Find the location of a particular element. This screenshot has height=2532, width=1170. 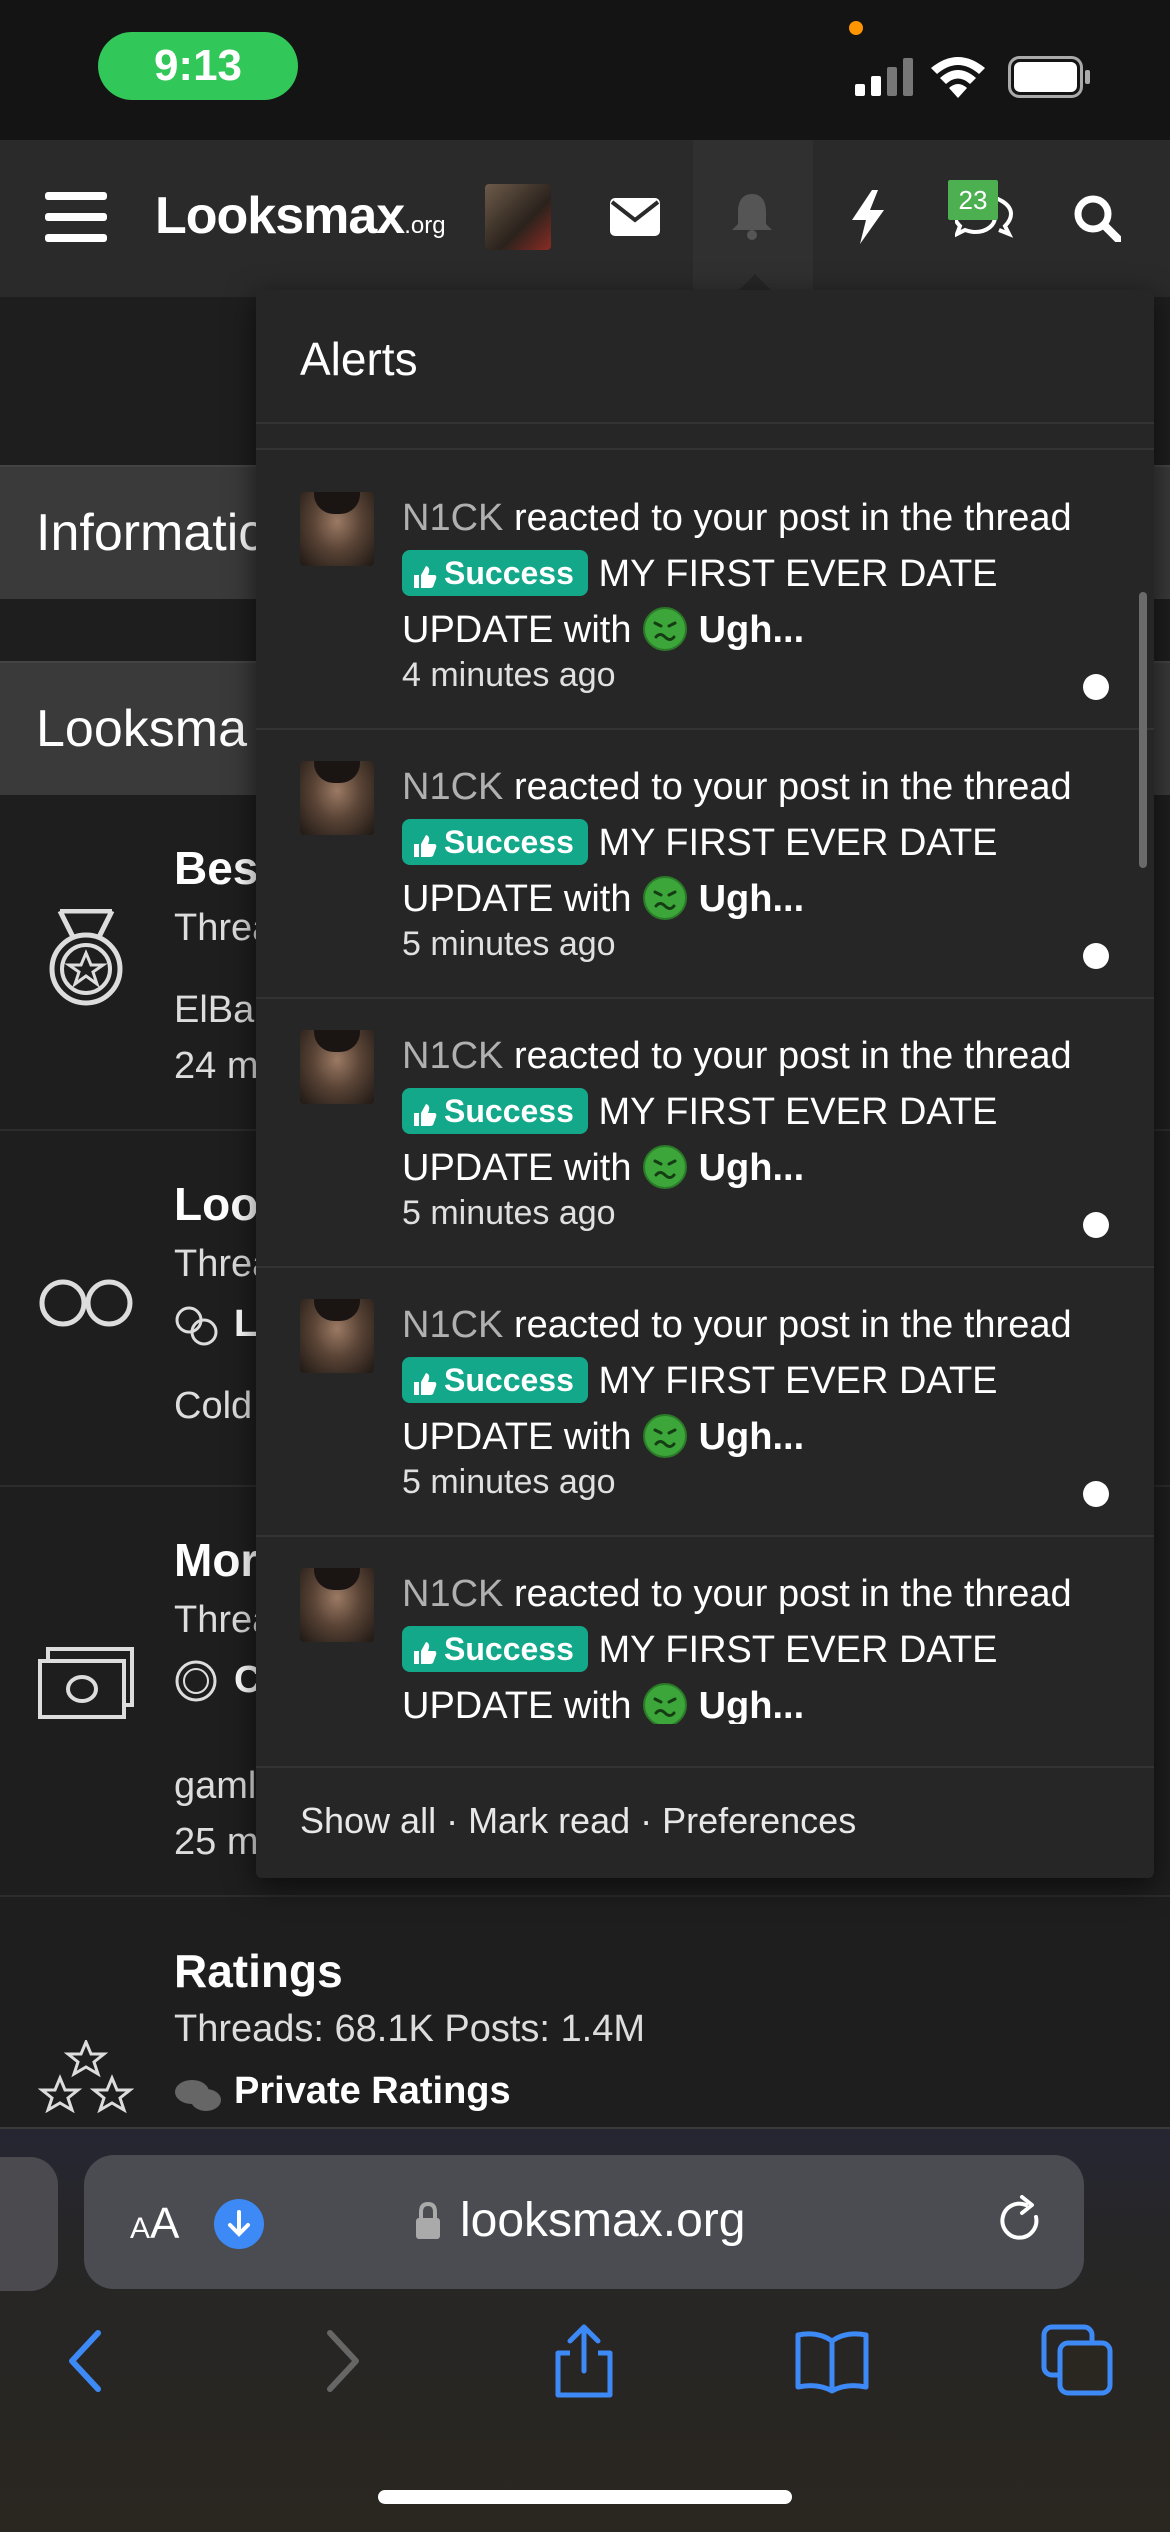

aa-large: A is located at coordinates (165, 2223).